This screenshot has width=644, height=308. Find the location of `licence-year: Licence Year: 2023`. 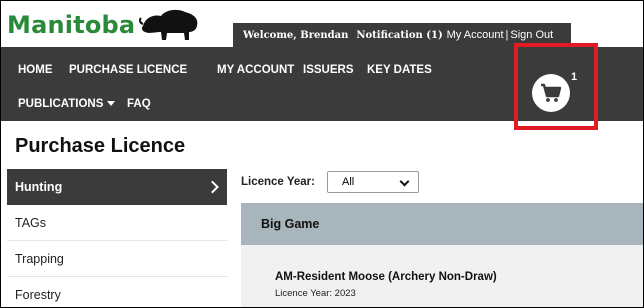

licence-year: Licence Year: 2023 is located at coordinates (315, 293).